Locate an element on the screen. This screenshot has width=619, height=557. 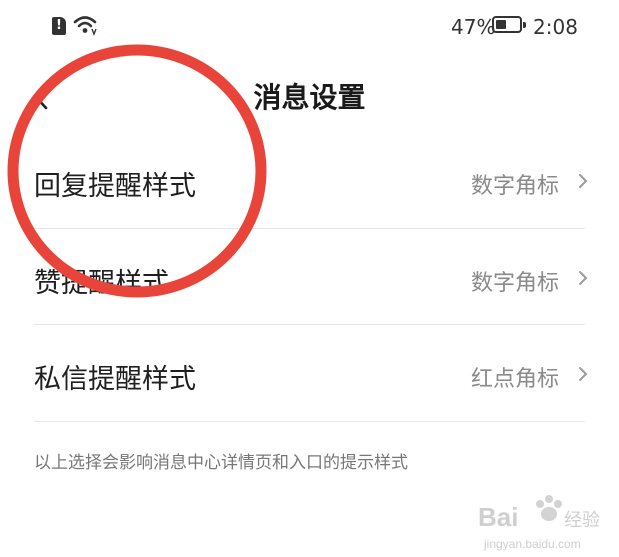
page-title: 消息设置 is located at coordinates (309, 97).